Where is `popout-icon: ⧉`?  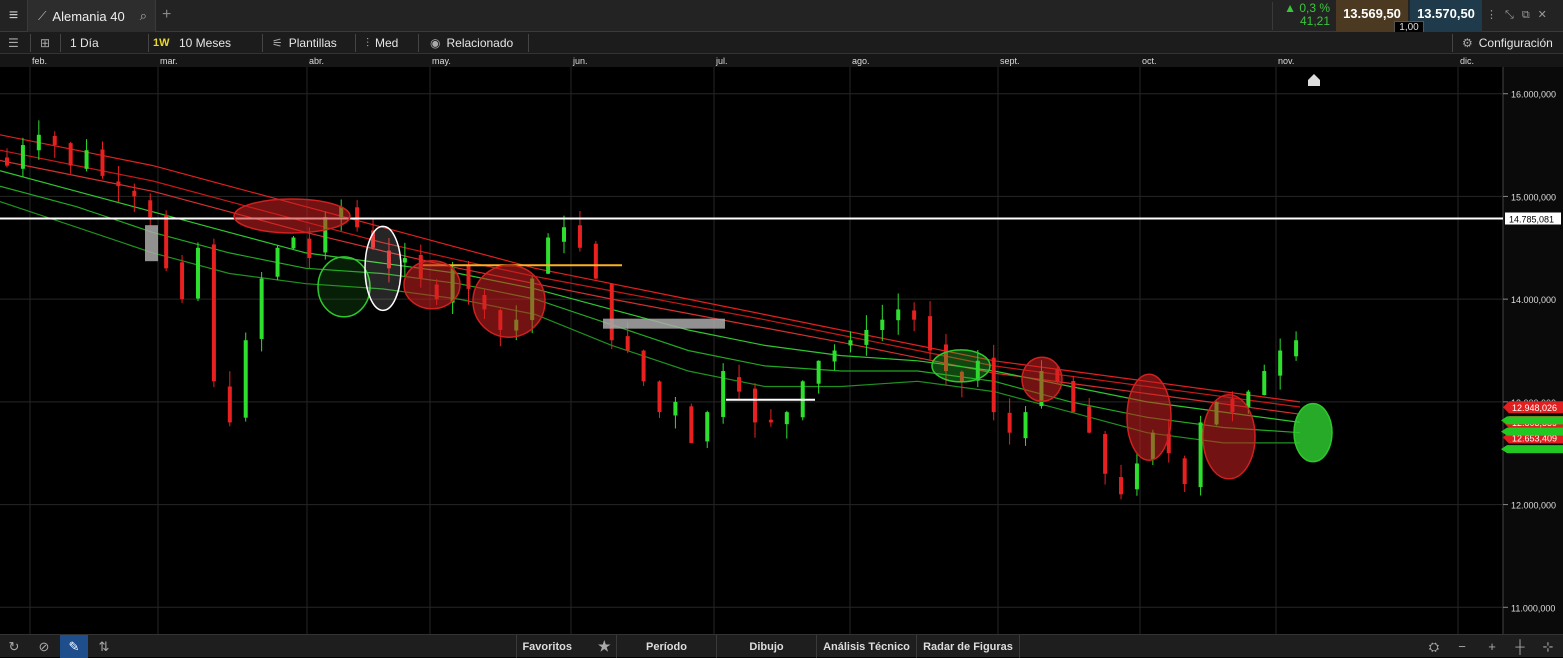 popout-icon: ⧉ is located at coordinates (1530, 15).